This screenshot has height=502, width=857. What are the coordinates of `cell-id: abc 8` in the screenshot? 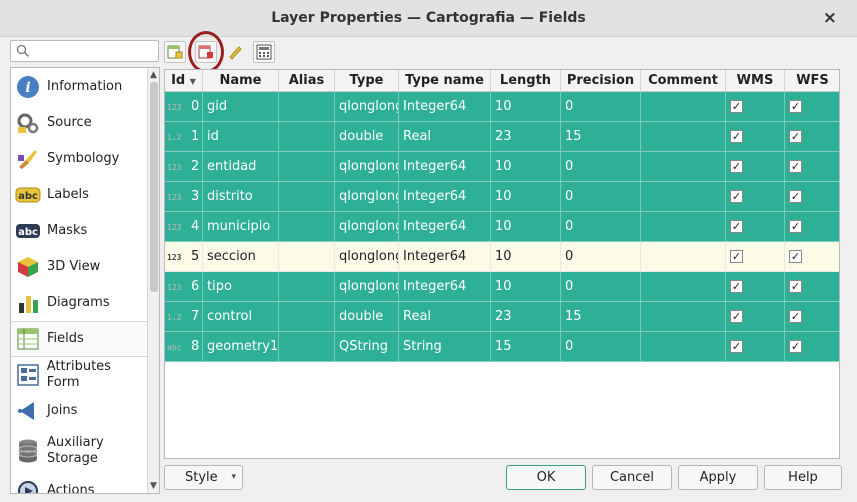 It's located at (184, 347).